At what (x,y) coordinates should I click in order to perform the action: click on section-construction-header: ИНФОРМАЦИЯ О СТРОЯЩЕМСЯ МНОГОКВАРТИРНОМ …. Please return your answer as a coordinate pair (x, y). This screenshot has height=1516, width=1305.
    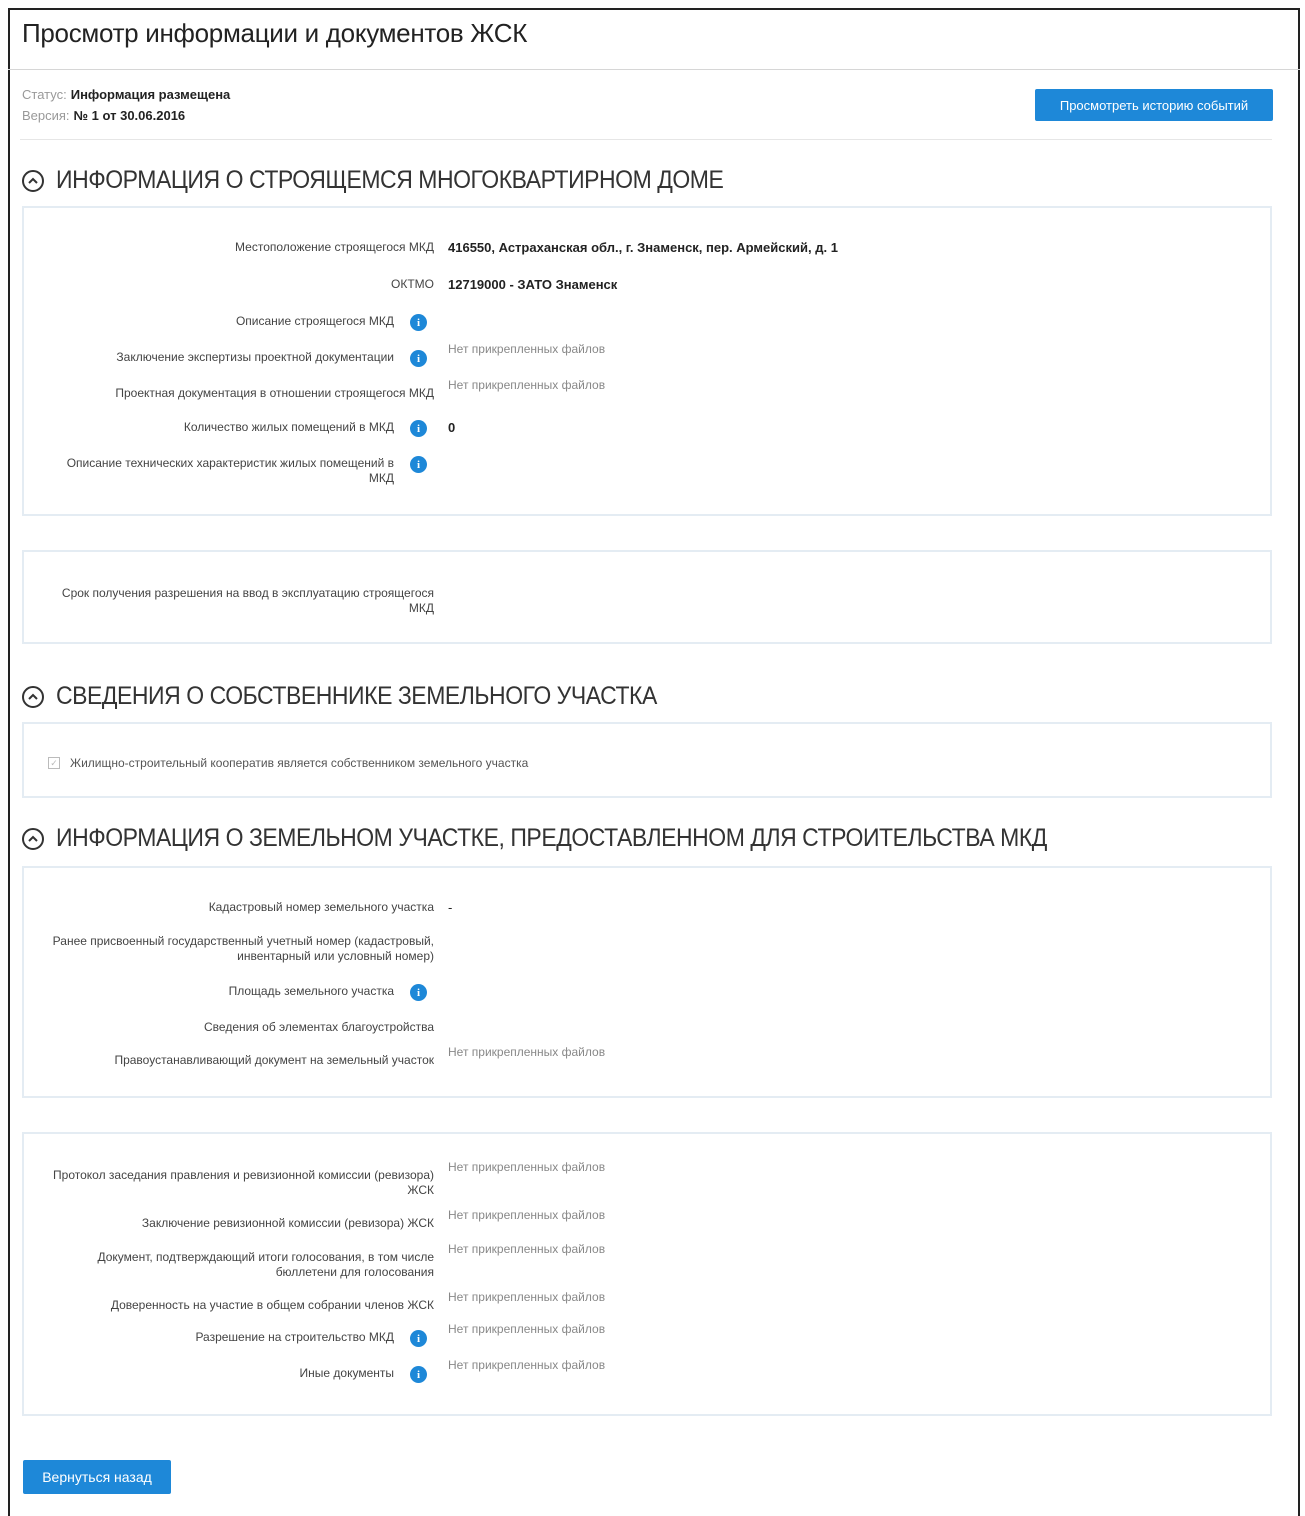
    Looking at the image, I should click on (401, 180).